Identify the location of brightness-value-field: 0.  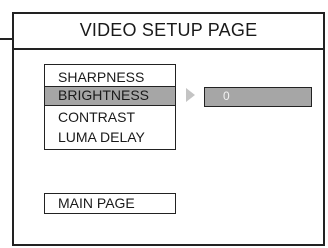
(258, 97).